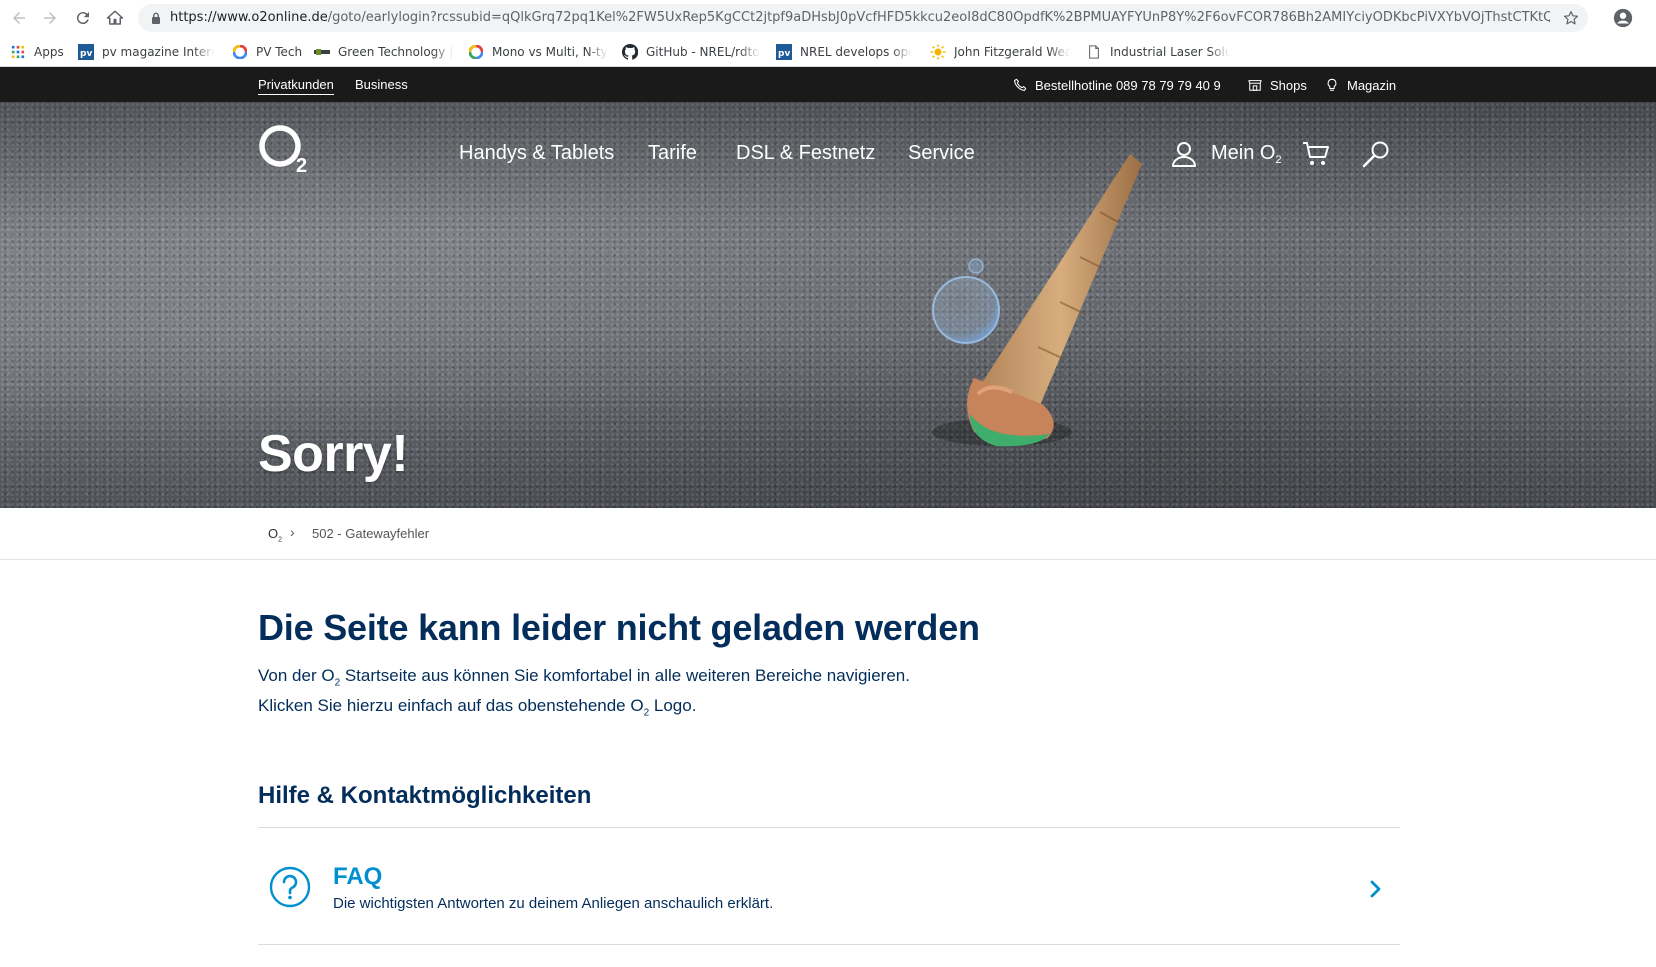  I want to click on bookmark-label: pv magazine Internat, so click(158, 52).